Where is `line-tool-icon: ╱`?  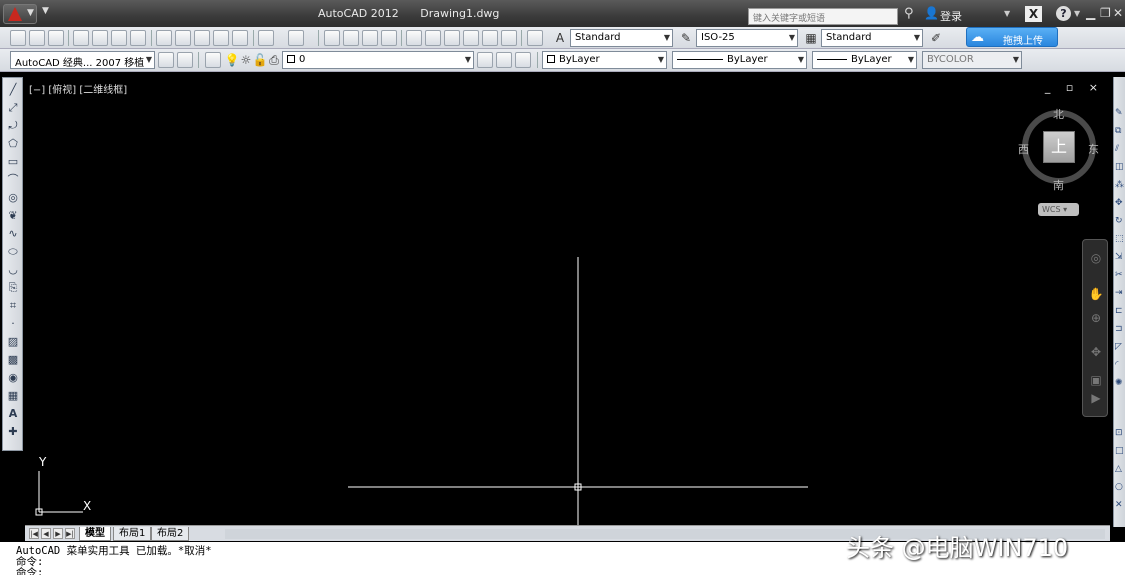
line-tool-icon: ╱ is located at coordinates (13, 90).